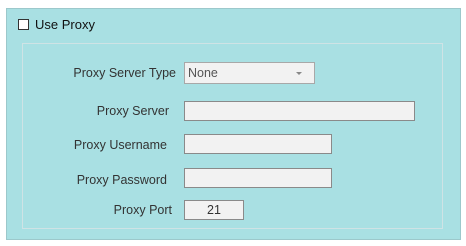 The width and height of the screenshot is (466, 246). I want to click on proxy-username-input, so click(258, 144).